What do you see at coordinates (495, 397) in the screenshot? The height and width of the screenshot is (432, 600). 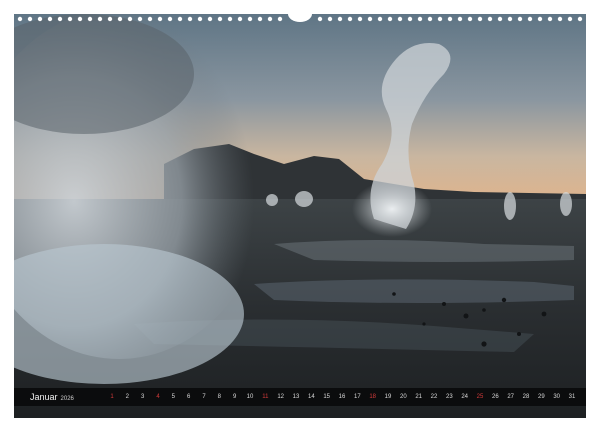 I see `day-number: 26` at bounding box center [495, 397].